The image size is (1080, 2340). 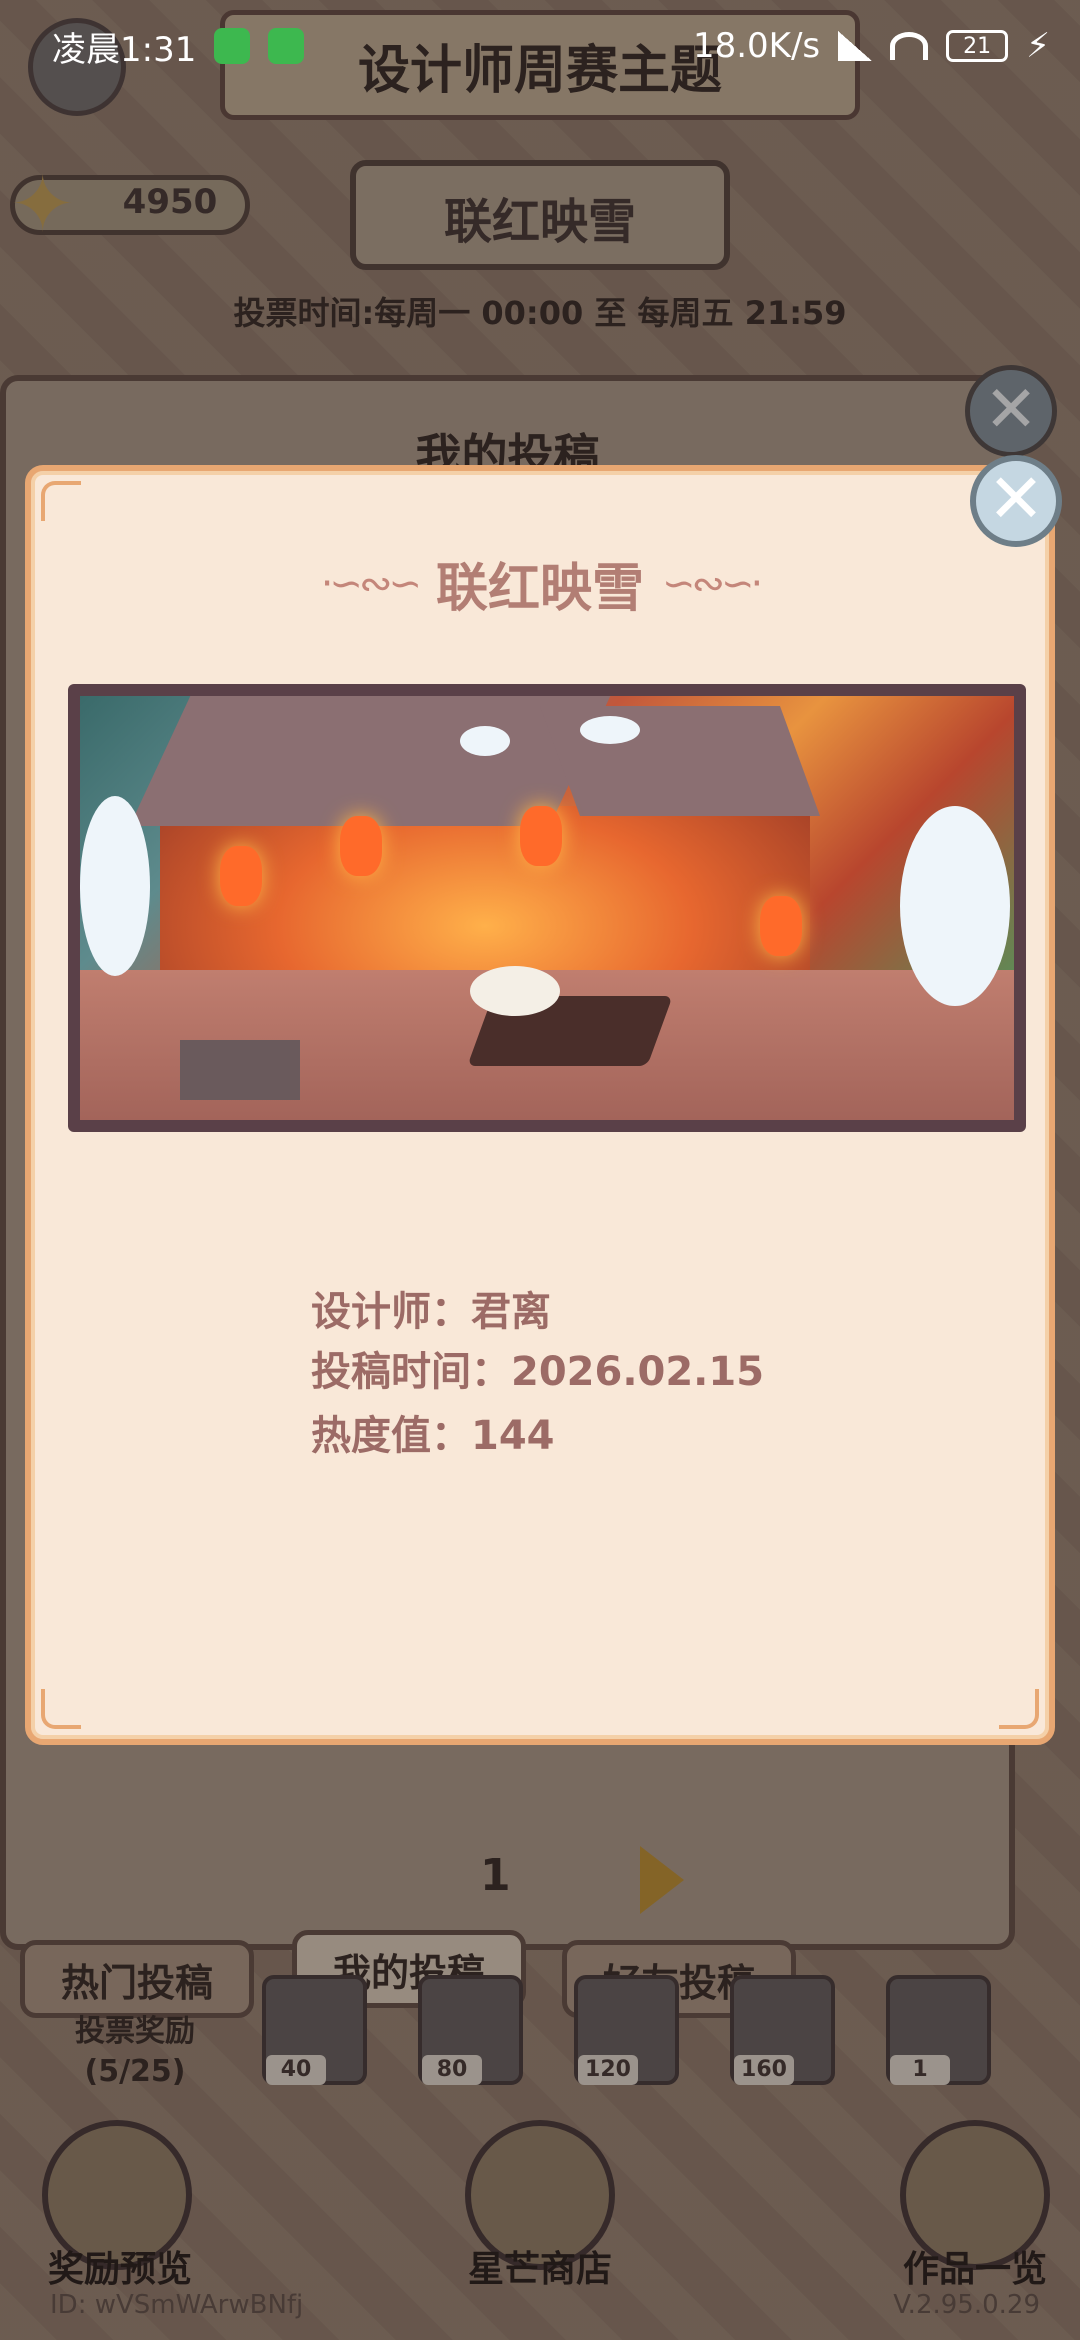 What do you see at coordinates (240, 1070) in the screenshot?
I see `entrance-steps` at bounding box center [240, 1070].